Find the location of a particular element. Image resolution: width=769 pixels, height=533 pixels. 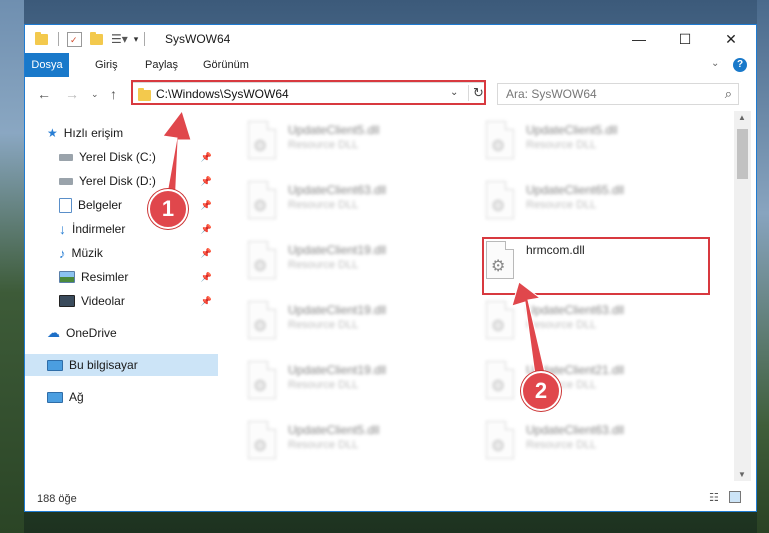

step-marker-2: 2 is located at coordinates (541, 391).